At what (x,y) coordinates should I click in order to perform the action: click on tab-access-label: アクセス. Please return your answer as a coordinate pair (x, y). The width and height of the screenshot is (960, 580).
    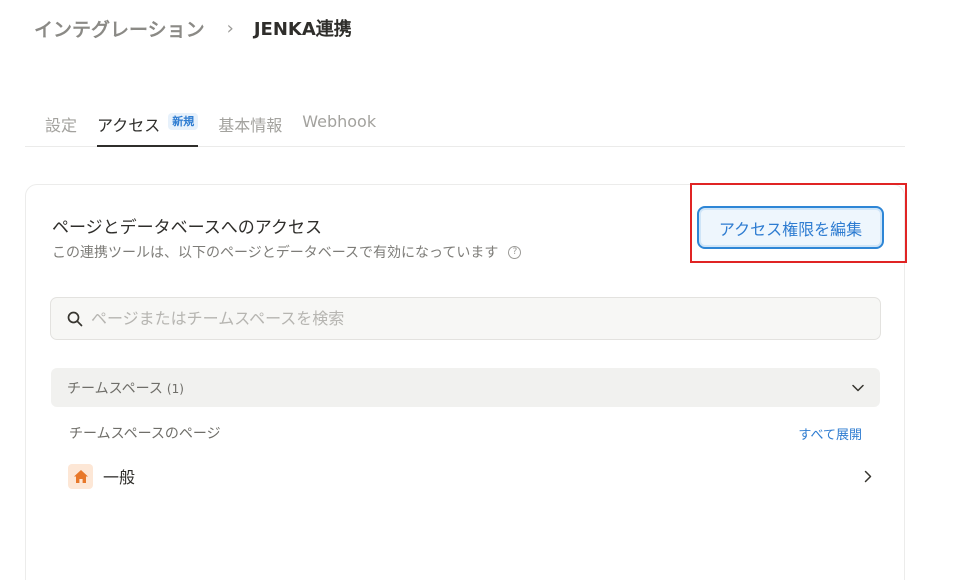
    Looking at the image, I should click on (129, 125).